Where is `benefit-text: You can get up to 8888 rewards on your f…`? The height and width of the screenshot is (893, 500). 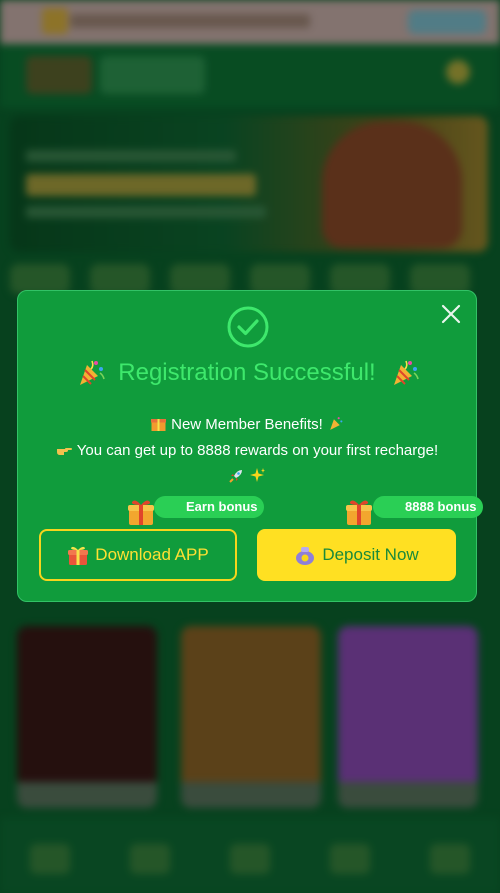 benefit-text: You can get up to 8888 rewards on your f… is located at coordinates (257, 450).